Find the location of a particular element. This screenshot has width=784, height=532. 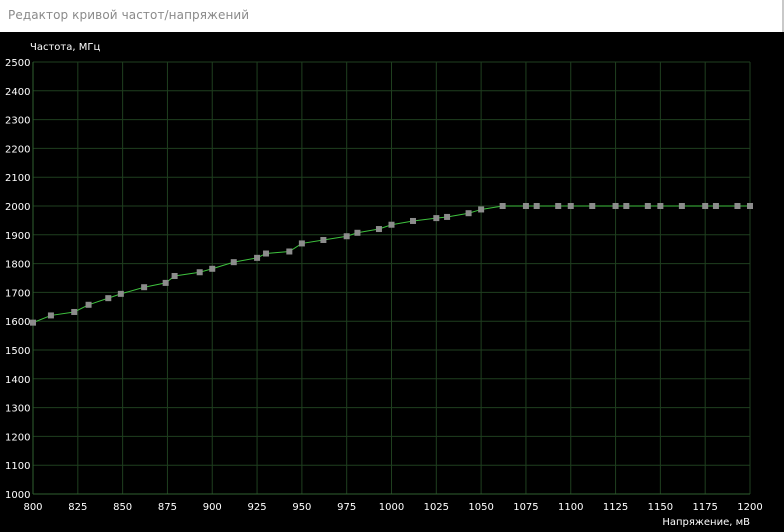

x-tick-label: 1175 is located at coordinates (704, 507).